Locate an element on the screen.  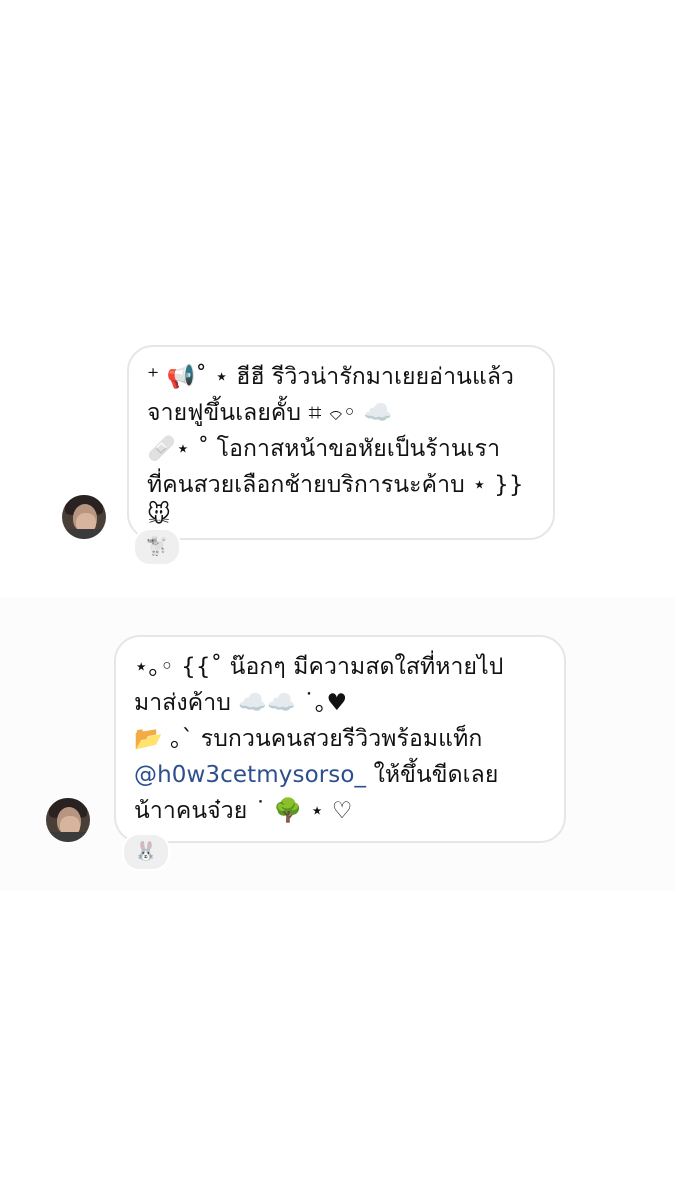
message-line: ที่คนสวยเลือกช้ายบริการนะค้าบ ⋆ }} is located at coordinates (335, 485).